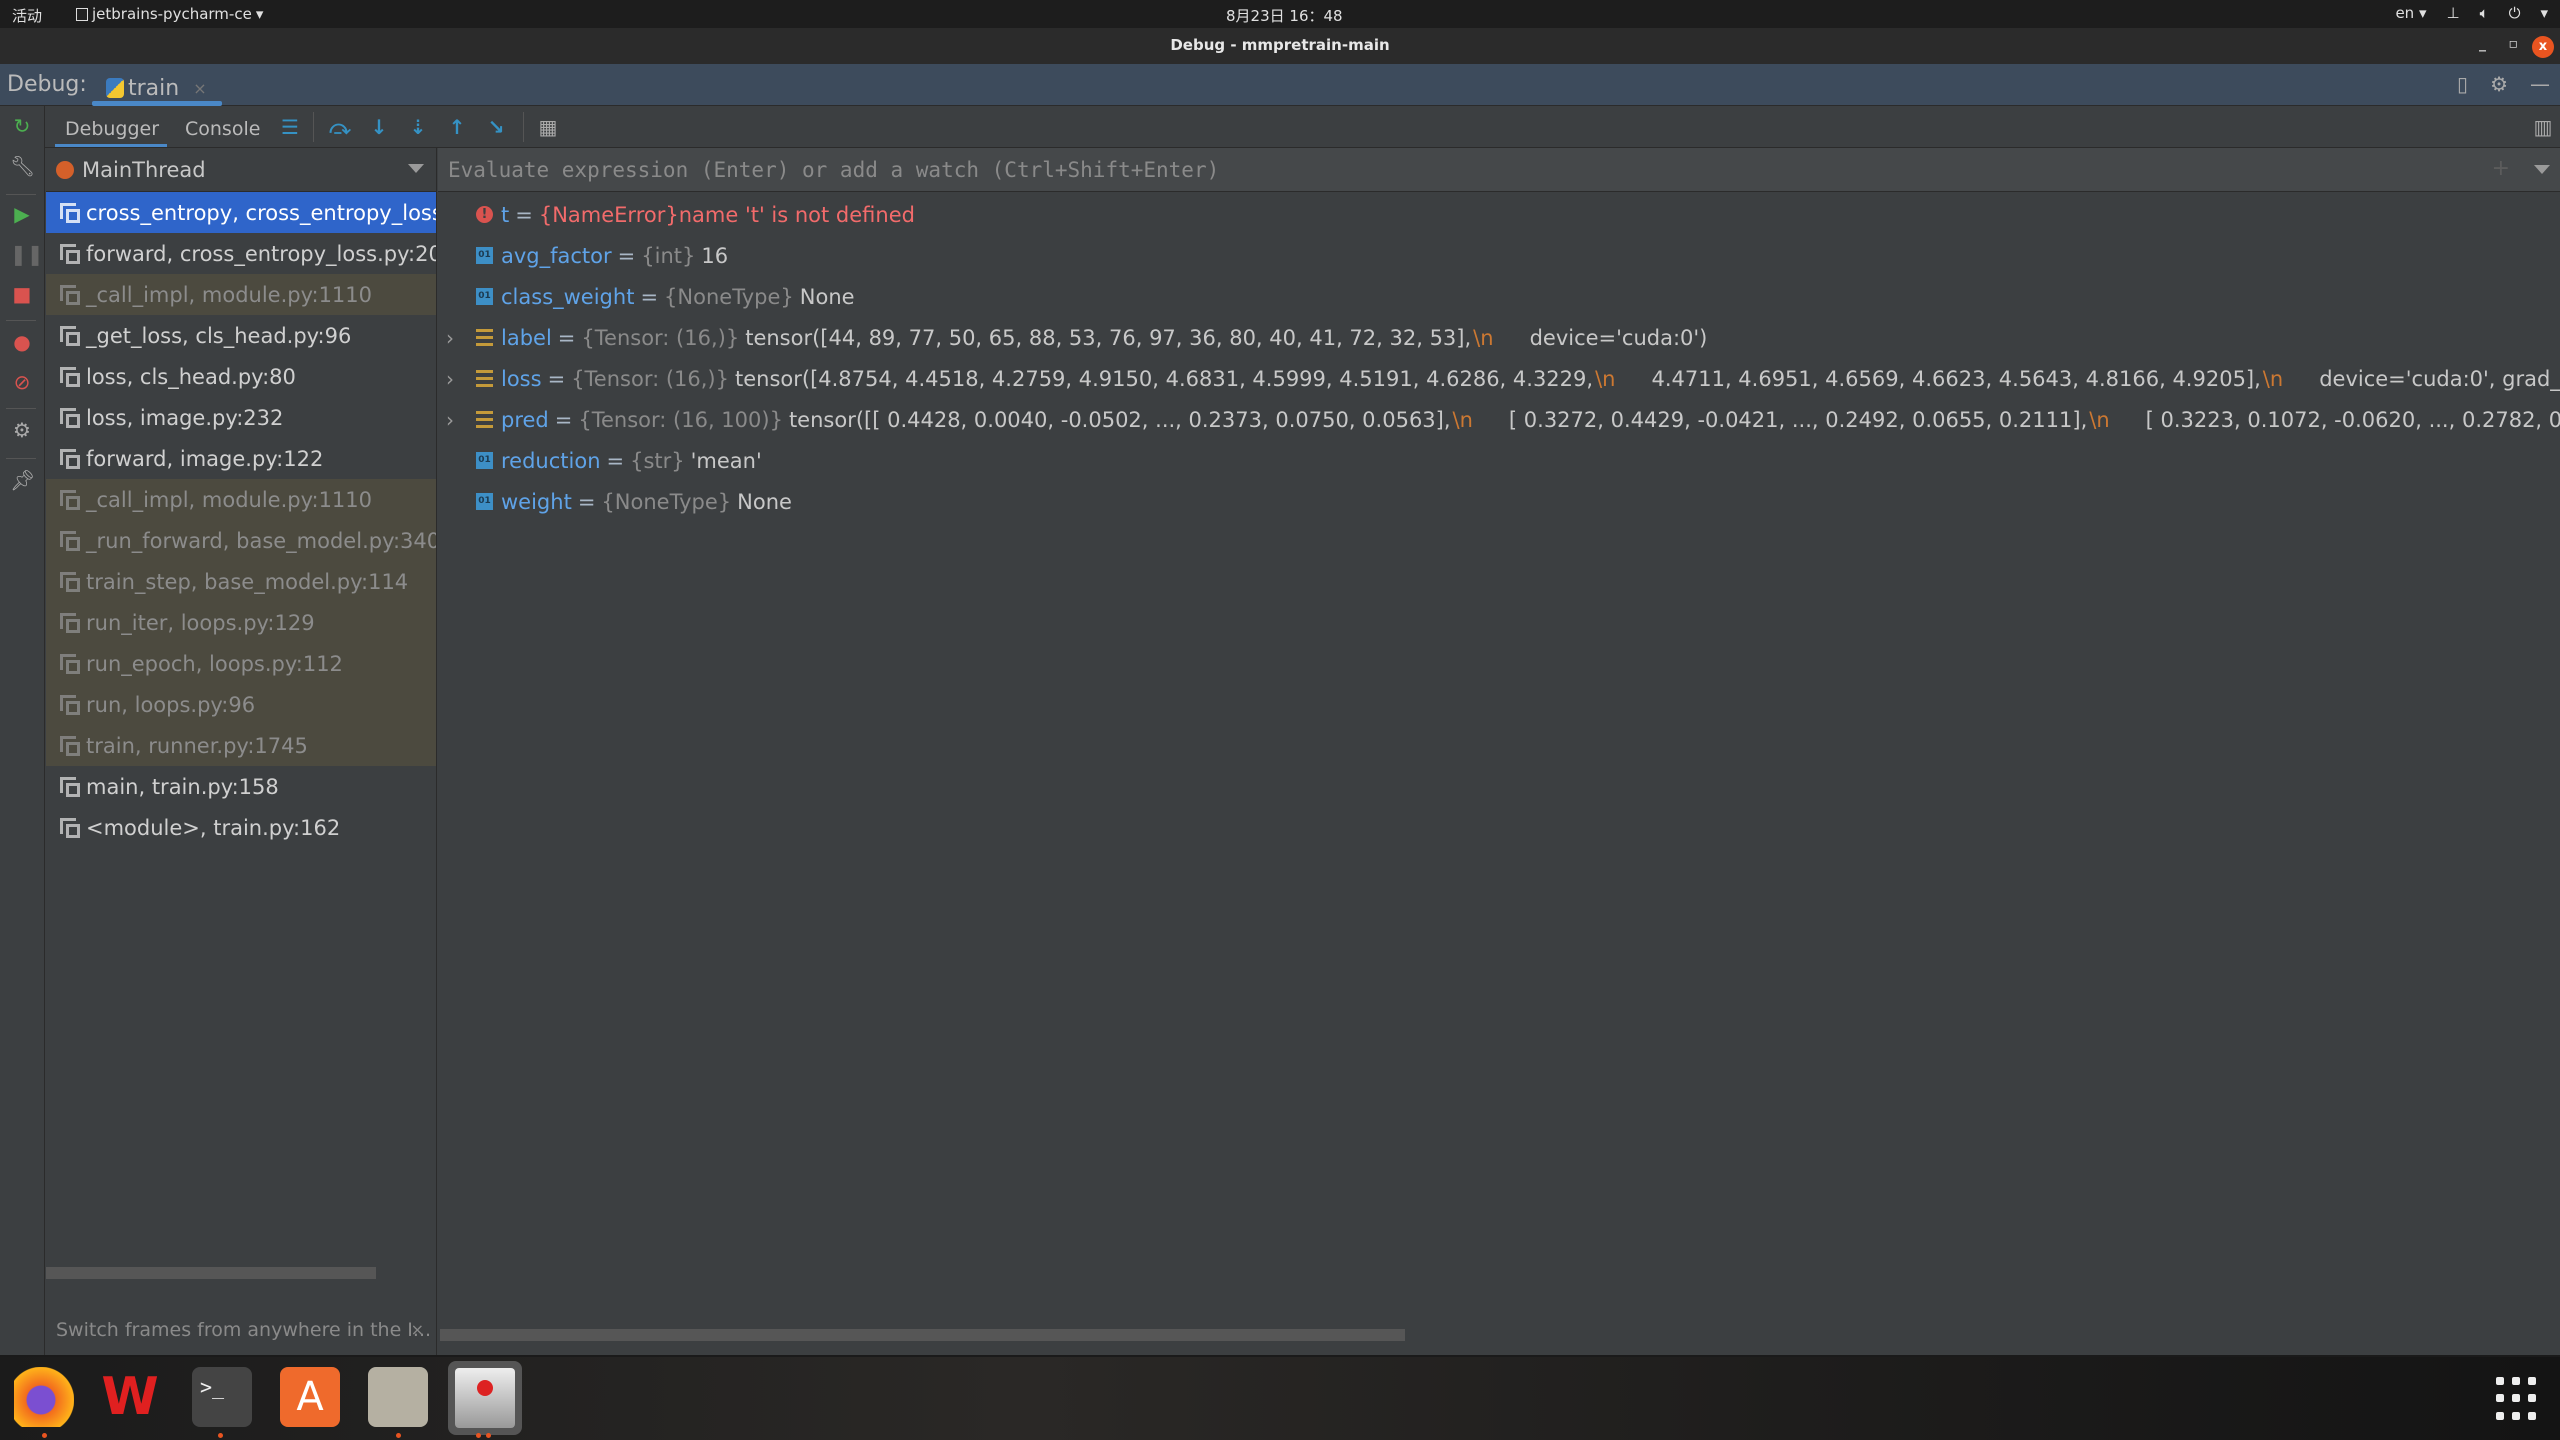 This screenshot has width=2560, height=1440. I want to click on step-into-icon: ↓, so click(379, 127).